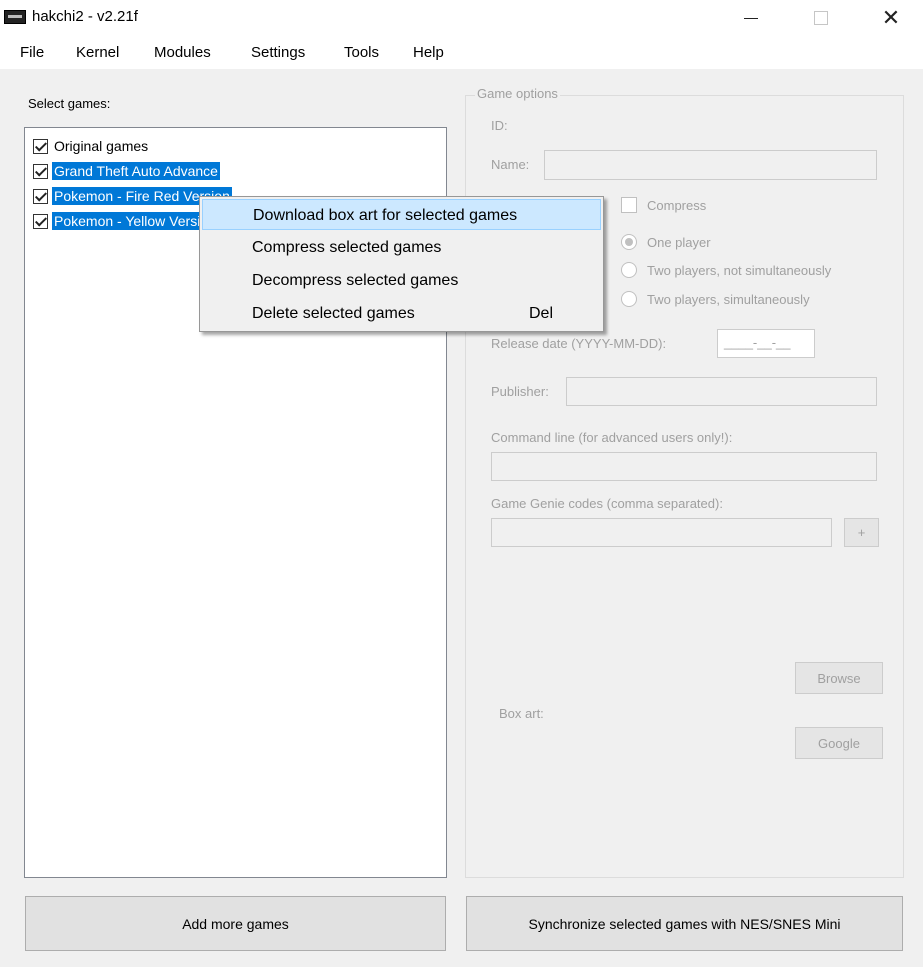 The height and width of the screenshot is (967, 923). I want to click on publisher-label: Publisher:, so click(520, 391).